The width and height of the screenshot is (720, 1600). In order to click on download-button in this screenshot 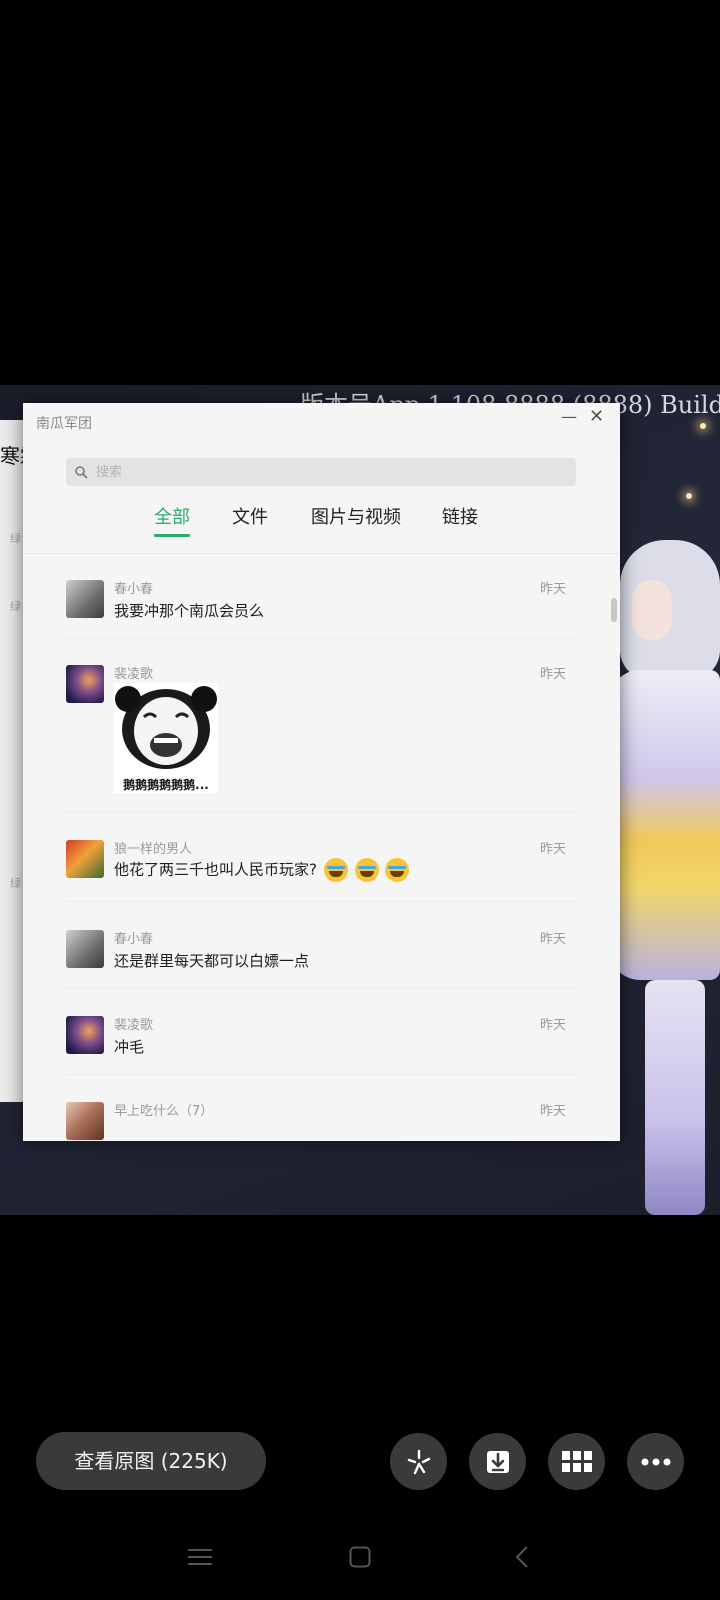, I will do `click(497, 1461)`.